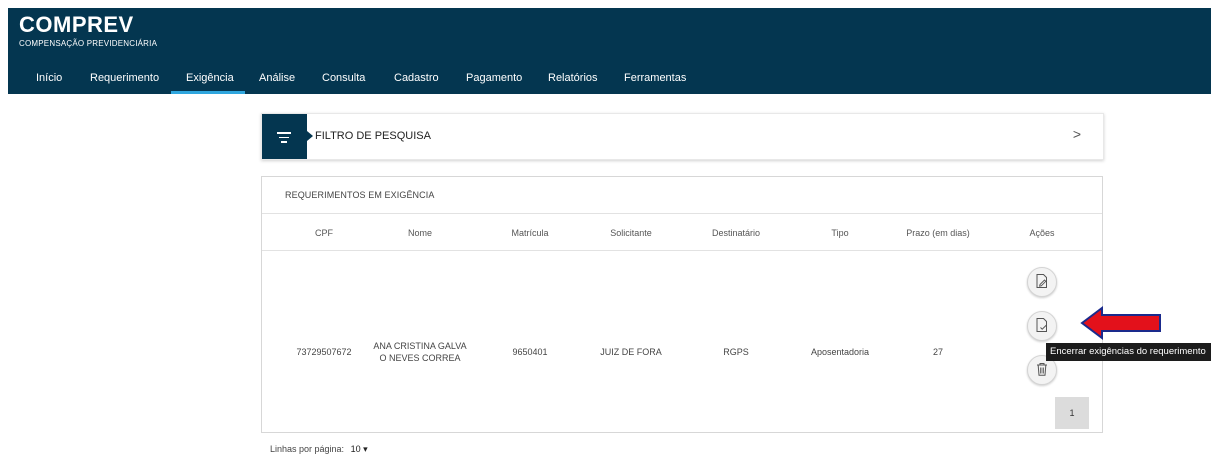  What do you see at coordinates (49, 78) in the screenshot?
I see `nav-item-inicio: Início` at bounding box center [49, 78].